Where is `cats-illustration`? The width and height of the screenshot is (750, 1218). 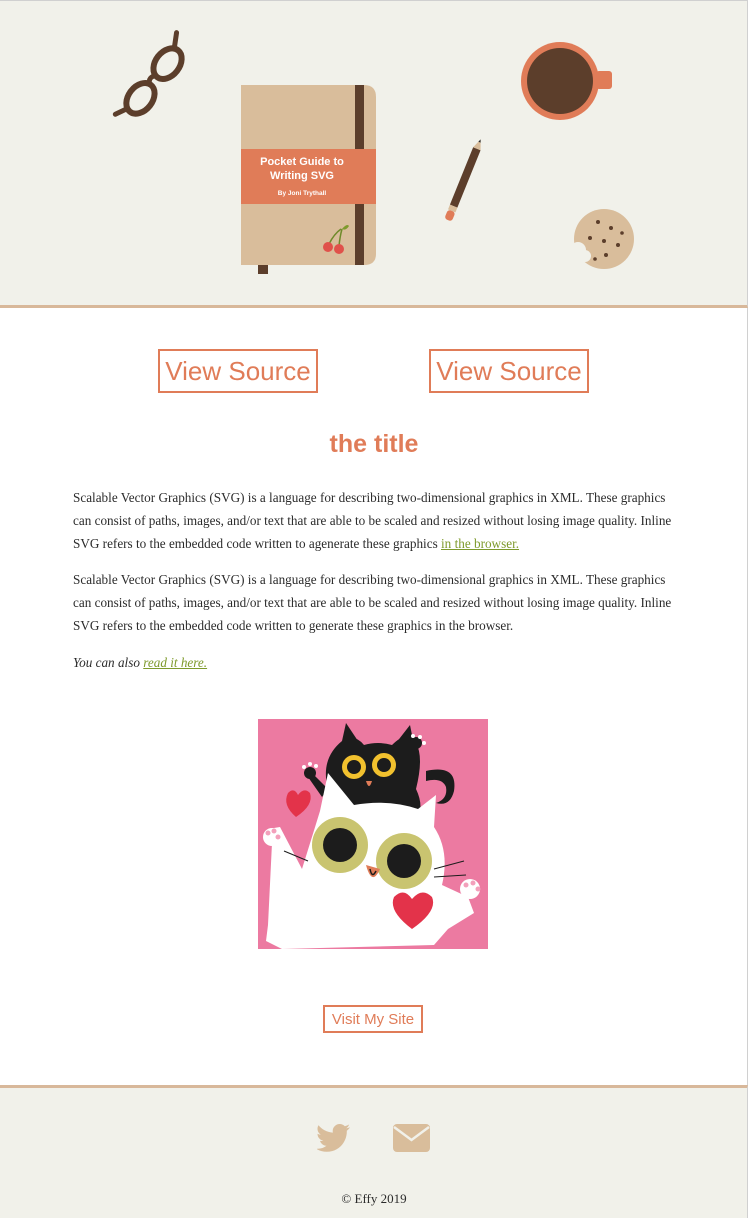 cats-illustration is located at coordinates (373, 834).